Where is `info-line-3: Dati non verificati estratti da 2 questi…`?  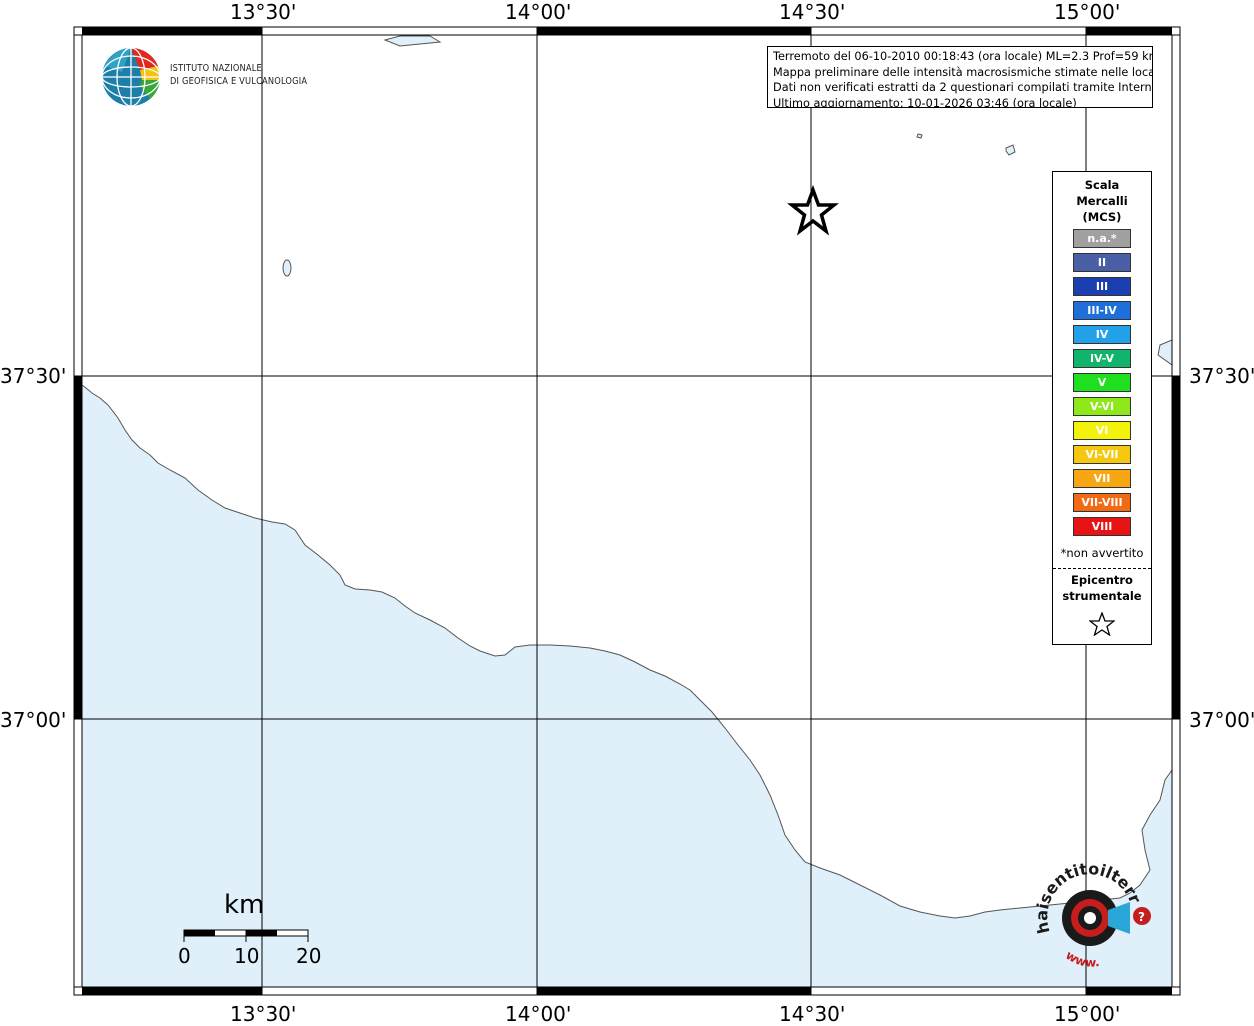 info-line-3: Dati non verificati estratti da 2 questi… is located at coordinates (963, 87).